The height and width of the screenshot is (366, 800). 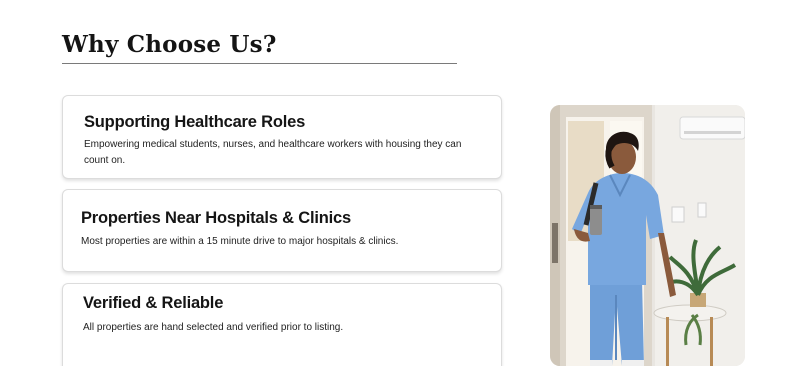 What do you see at coordinates (153, 303) in the screenshot?
I see `feature-title: Verified & Reliable` at bounding box center [153, 303].